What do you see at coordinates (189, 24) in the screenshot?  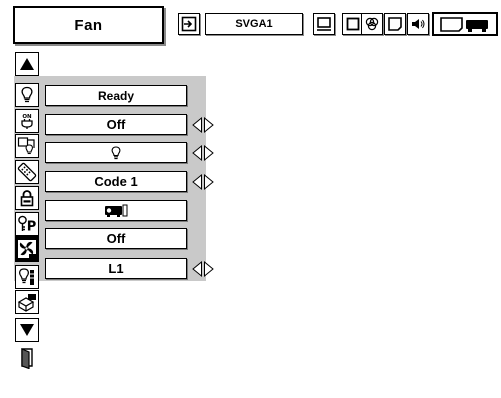 I see `input-icon` at bounding box center [189, 24].